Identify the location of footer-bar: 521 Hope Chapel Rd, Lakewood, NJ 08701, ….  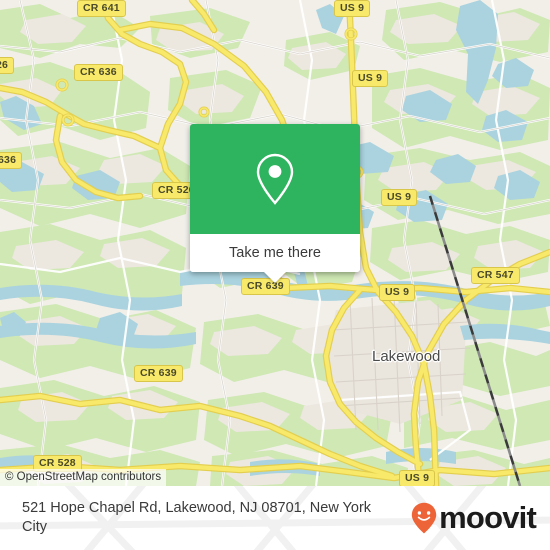
(275, 518).